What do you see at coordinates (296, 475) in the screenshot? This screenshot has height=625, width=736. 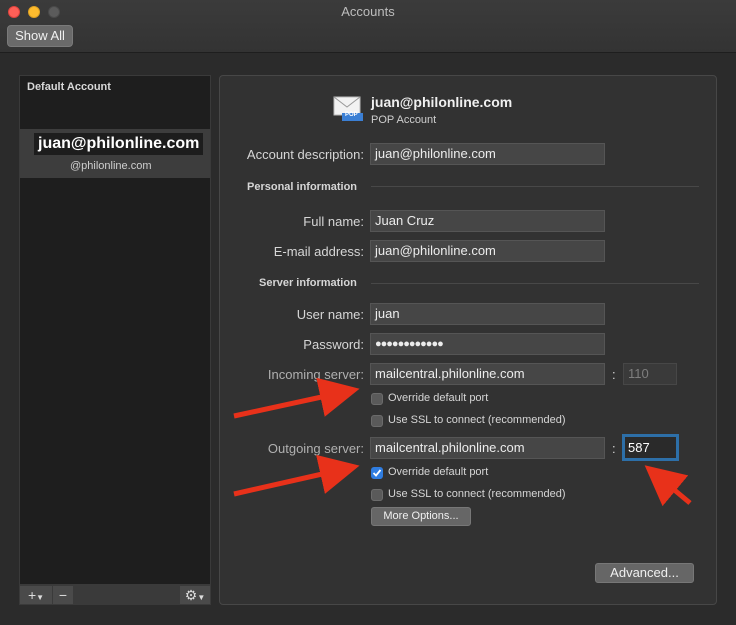 I see `arrow-to-outgoing-server` at bounding box center [296, 475].